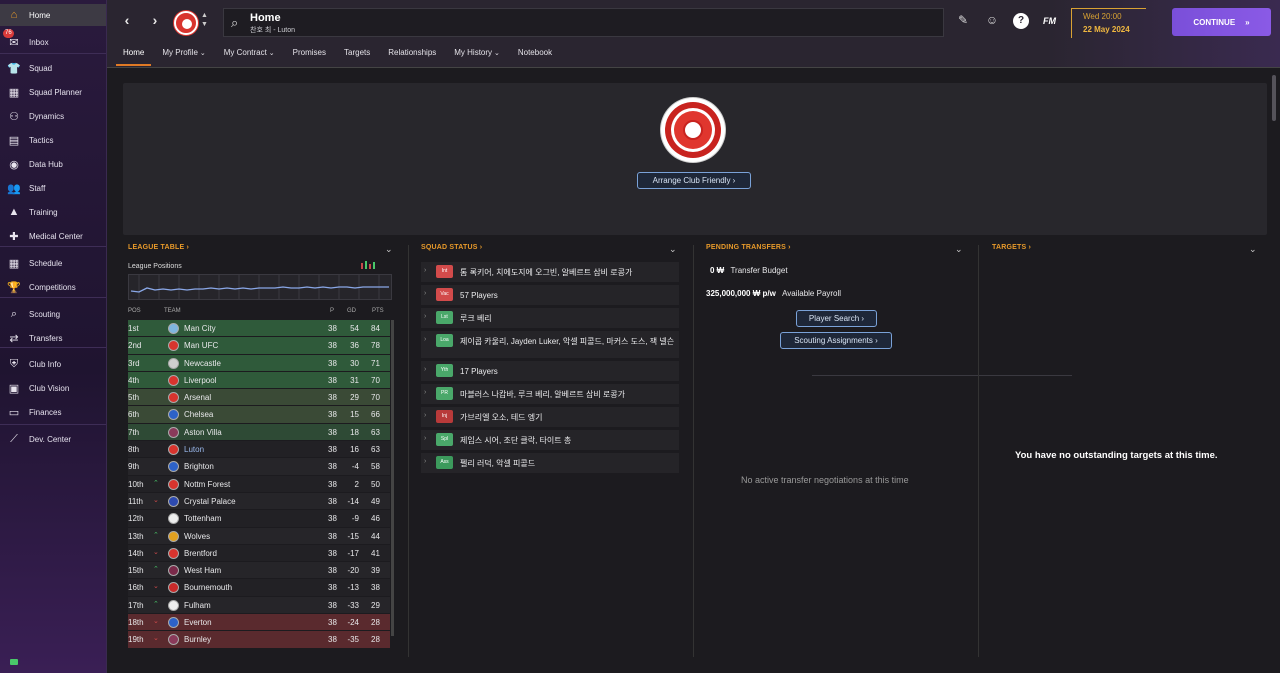 The width and height of the screenshot is (1280, 673). What do you see at coordinates (1108, 23) in the screenshot?
I see `date-display: Wed 20:00 22 May 2024` at bounding box center [1108, 23].